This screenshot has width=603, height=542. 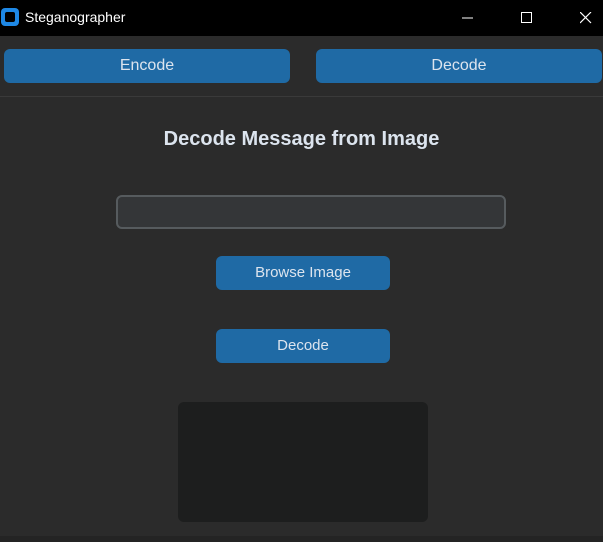 I want to click on decoded-message-output, so click(x=303, y=462).